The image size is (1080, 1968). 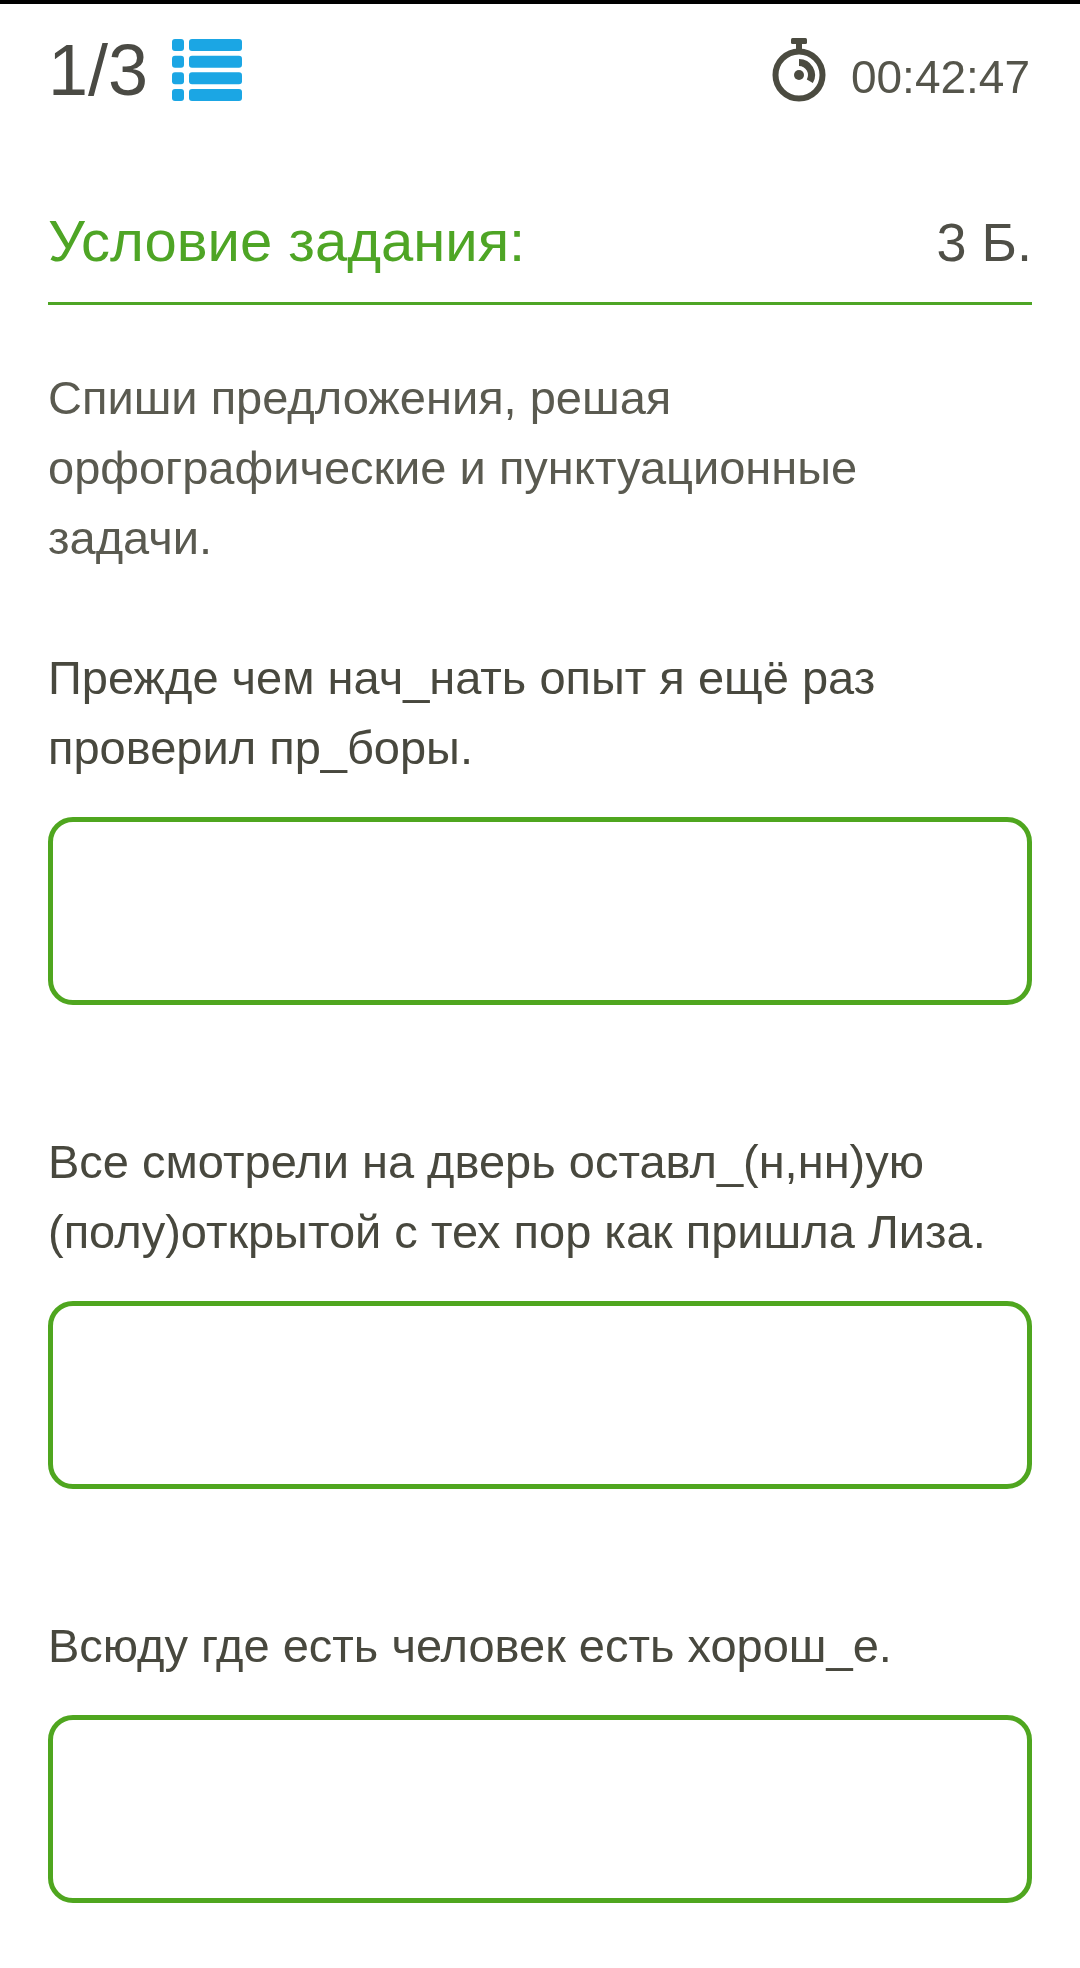 What do you see at coordinates (462, 712) in the screenshot?
I see `sentence: Прежде чем нач_нать опыт я ещё раз проверил пр_боры.` at bounding box center [462, 712].